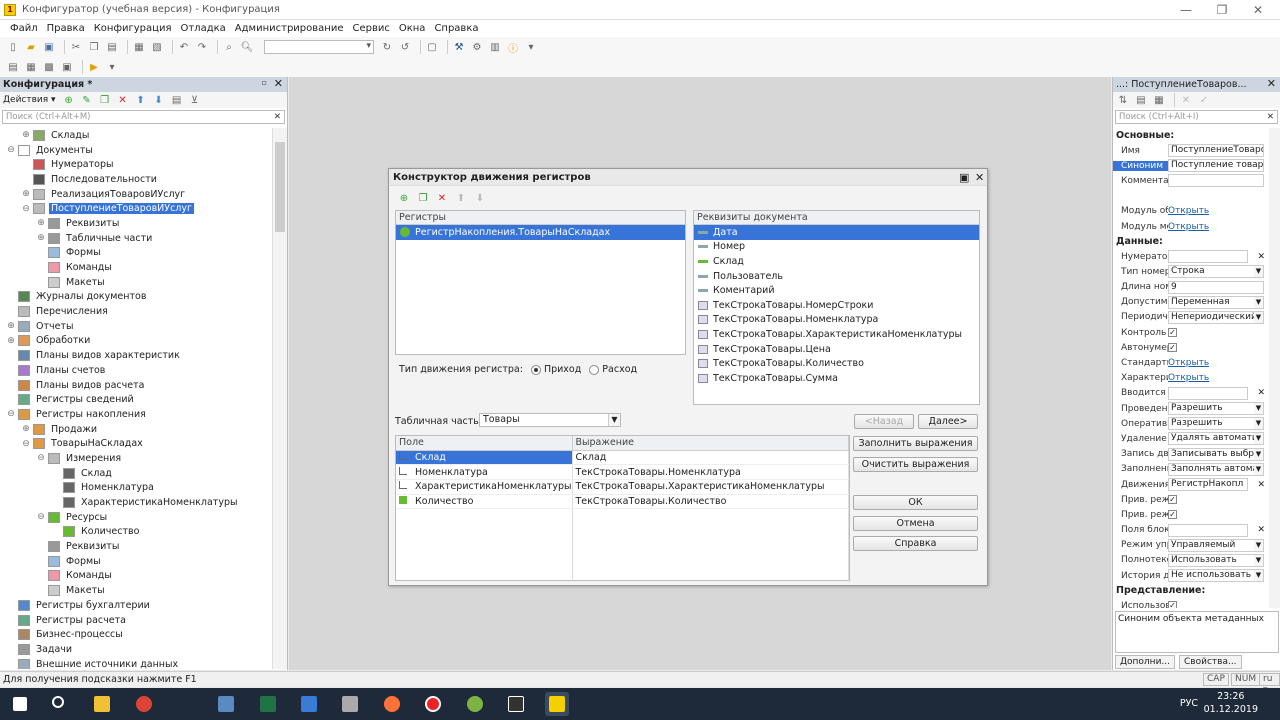  I want to click on doc-attr-item: ТекСтрокаТовары.Сумма, so click(836, 378).